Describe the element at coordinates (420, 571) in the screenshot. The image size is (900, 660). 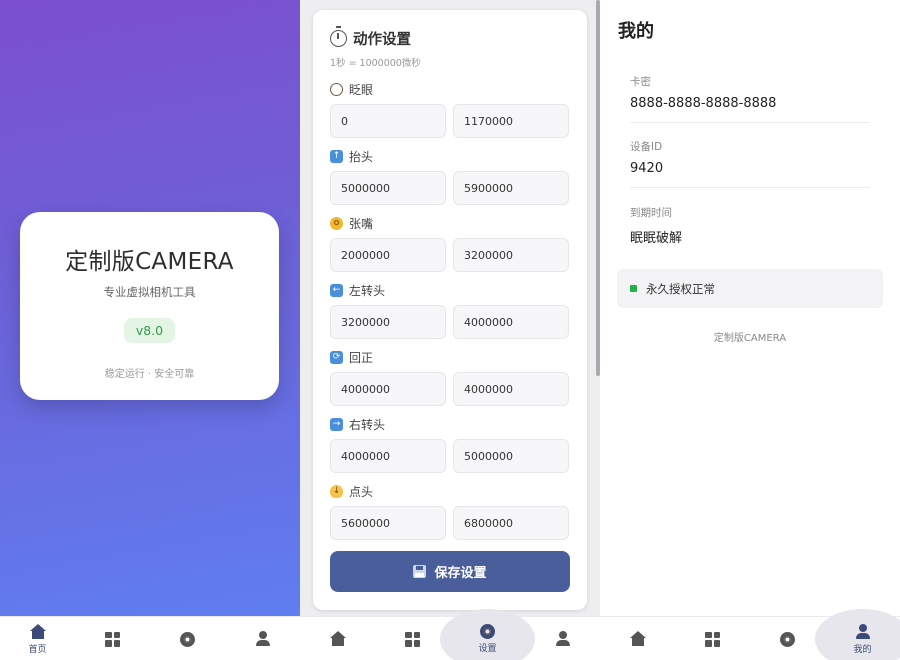
I see `floppy-disk-icon` at that location.